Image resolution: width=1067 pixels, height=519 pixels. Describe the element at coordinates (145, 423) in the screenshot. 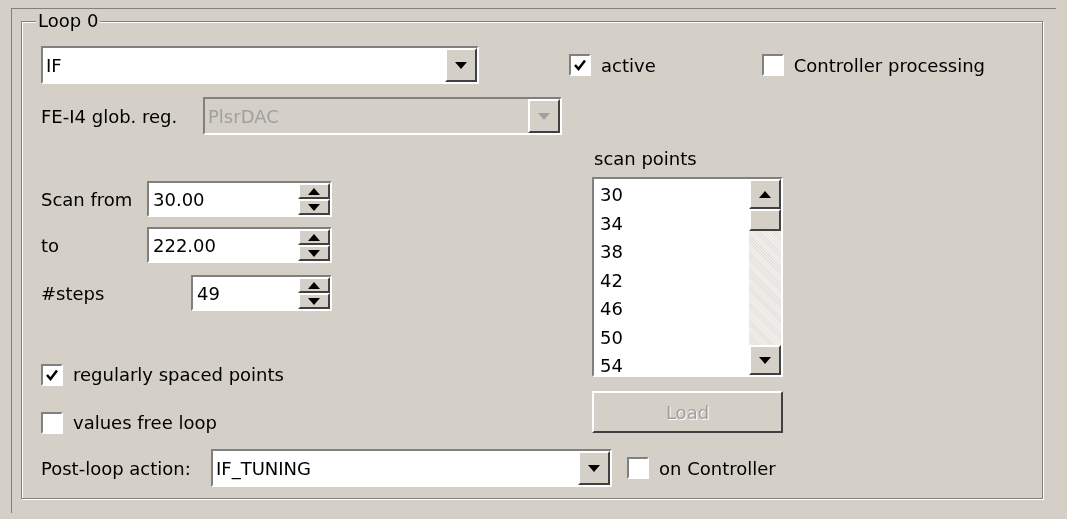

I see `checkbox-label: values free loop` at that location.